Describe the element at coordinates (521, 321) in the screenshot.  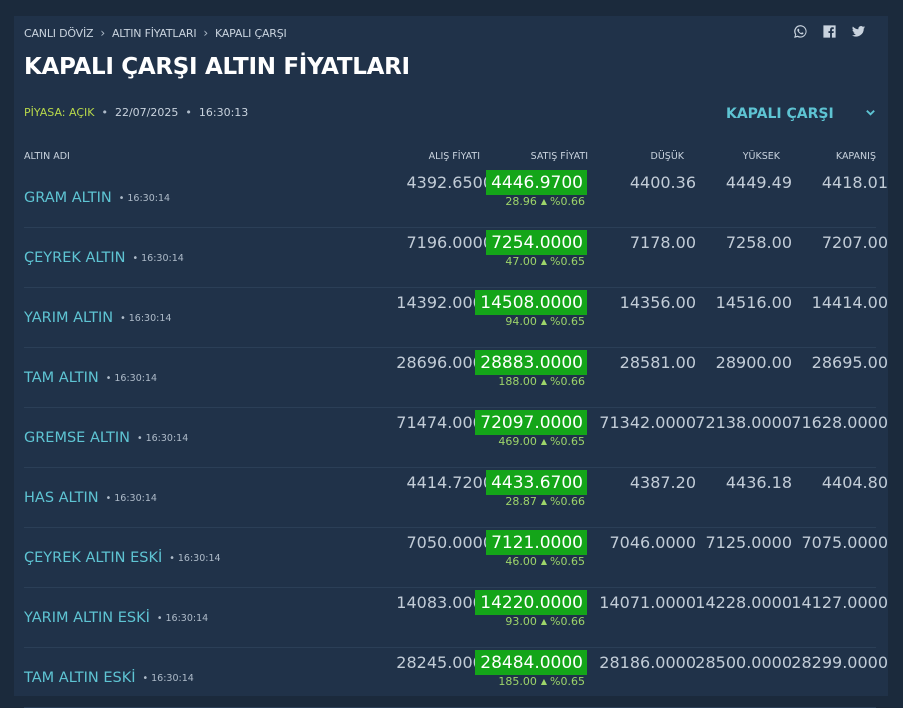
I see `change-amount: 94.00` at that location.